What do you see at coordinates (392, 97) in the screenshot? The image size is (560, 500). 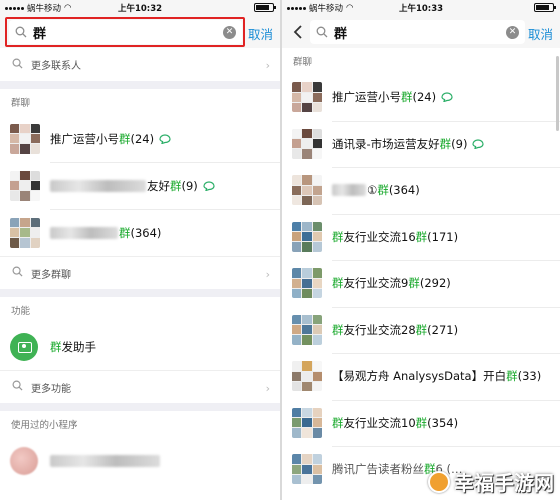 I see `group-name: 推广运营小号群 (24)` at bounding box center [392, 97].